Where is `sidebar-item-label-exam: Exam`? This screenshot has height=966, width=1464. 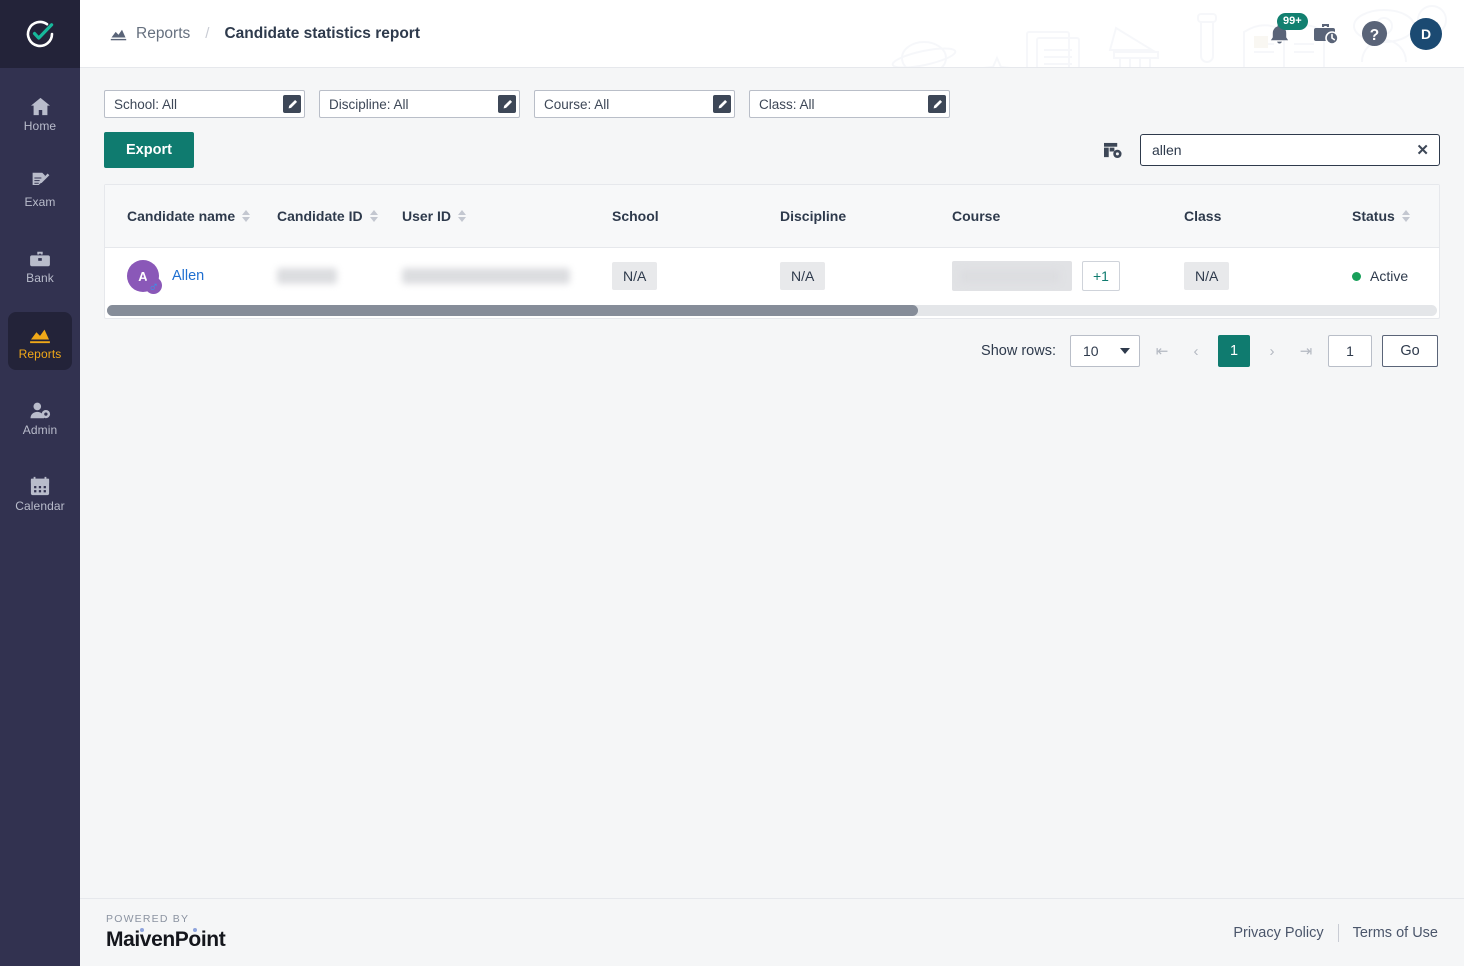
sidebar-item-label-exam: Exam is located at coordinates (40, 201).